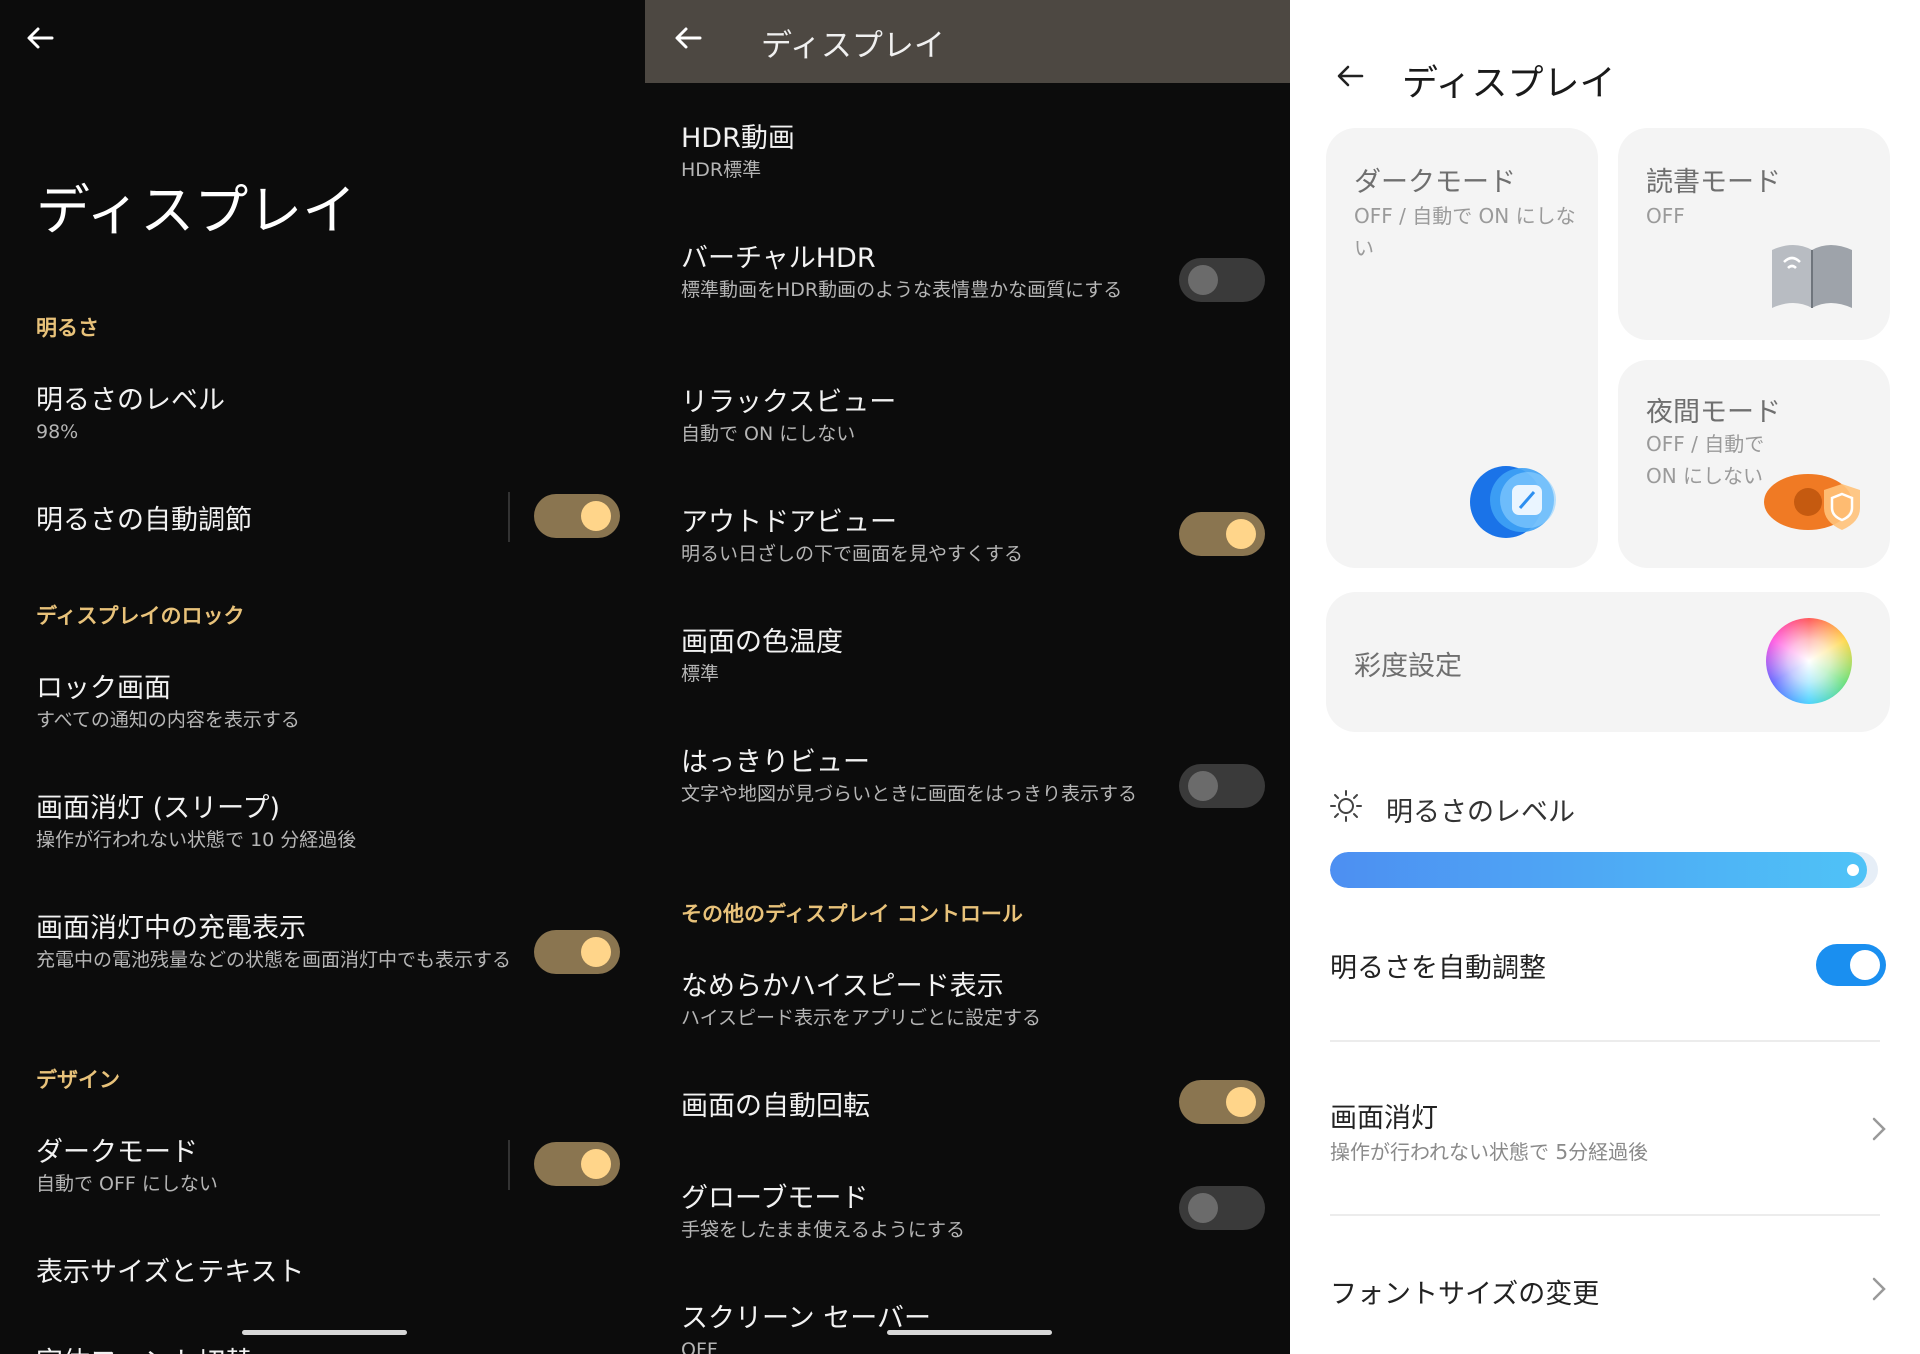 The height and width of the screenshot is (1354, 1920). I want to click on charging-display-sub: 充電中の電池残量などの状態を画面消灯中でも表示する, so click(274, 960).